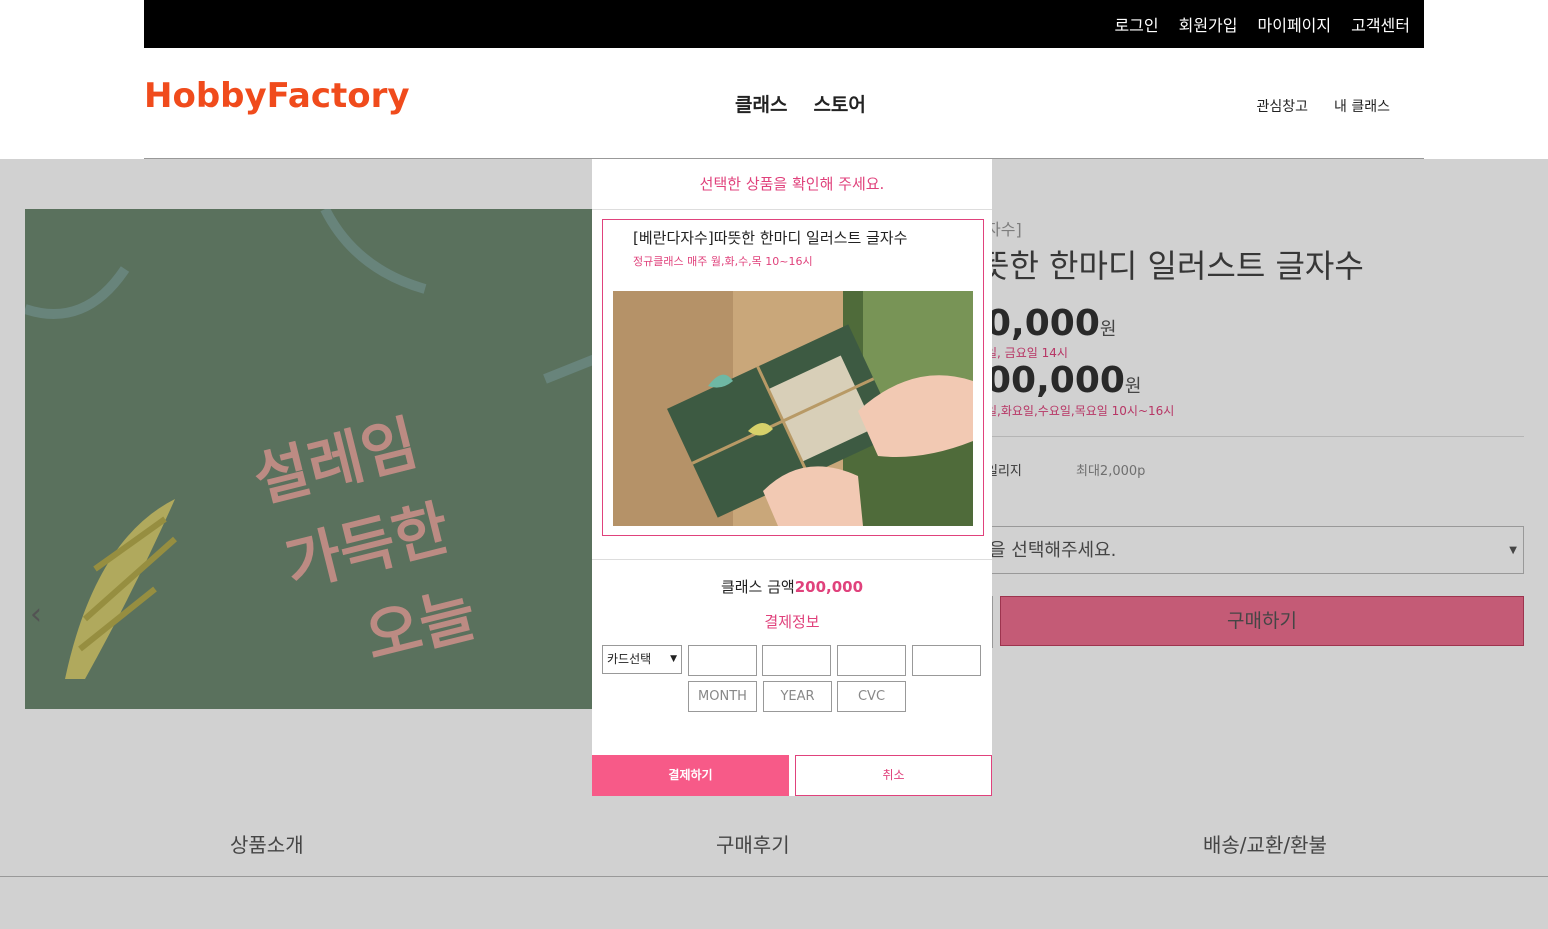  I want to click on year-input: YEAR, so click(797, 696).